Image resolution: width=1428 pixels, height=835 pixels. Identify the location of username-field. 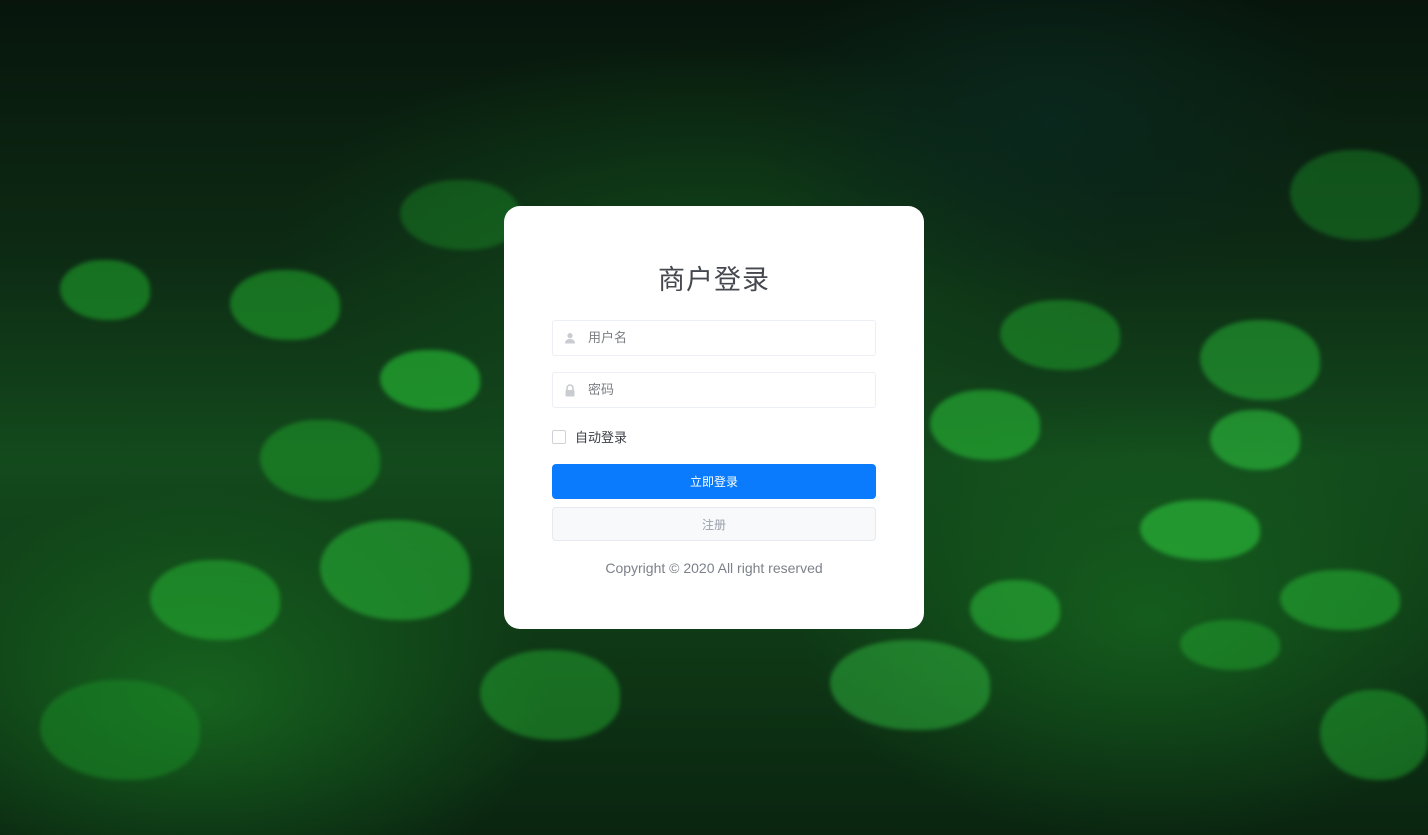
(714, 338).